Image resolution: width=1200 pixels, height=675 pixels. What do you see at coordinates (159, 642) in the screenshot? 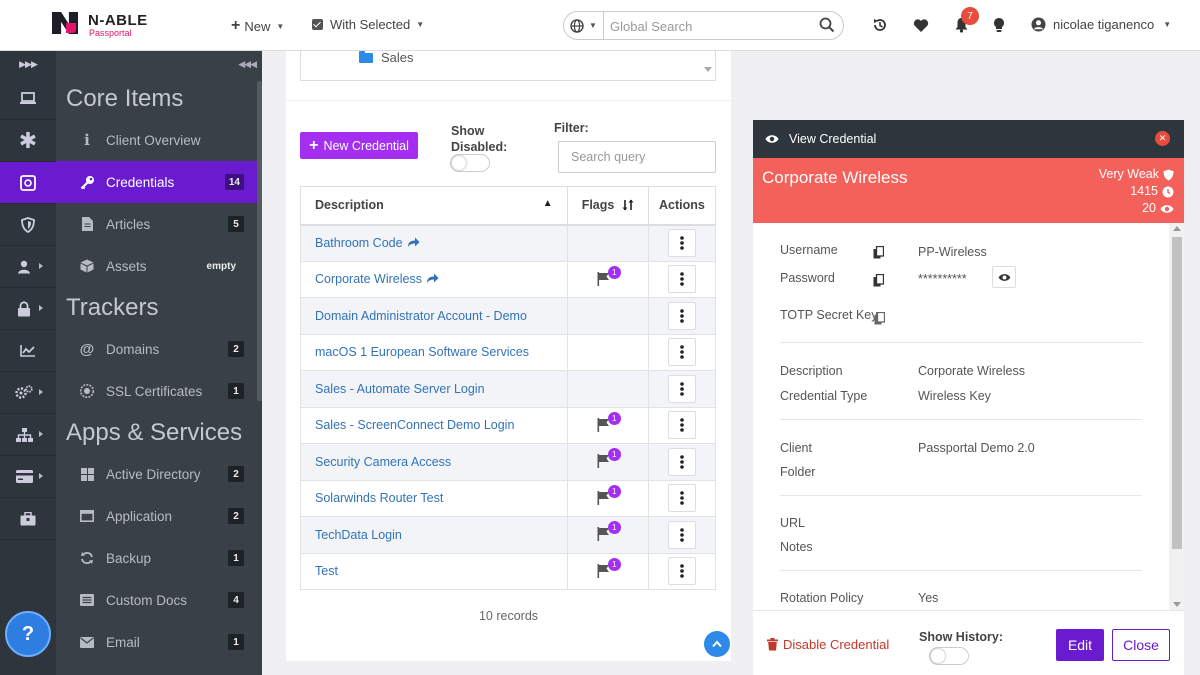
I see `sidebar-item-email: Email 1` at bounding box center [159, 642].